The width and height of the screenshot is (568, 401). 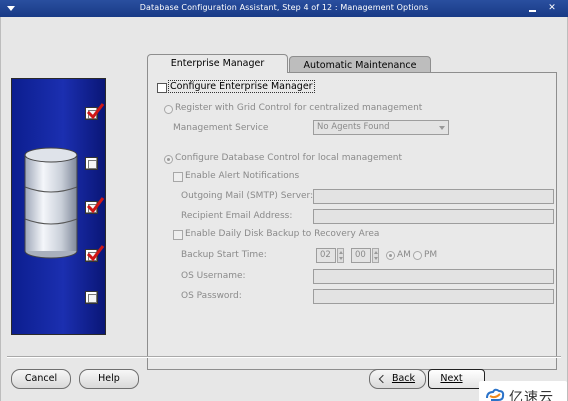 What do you see at coordinates (404, 255) in the screenshot?
I see `am-label: AM` at bounding box center [404, 255].